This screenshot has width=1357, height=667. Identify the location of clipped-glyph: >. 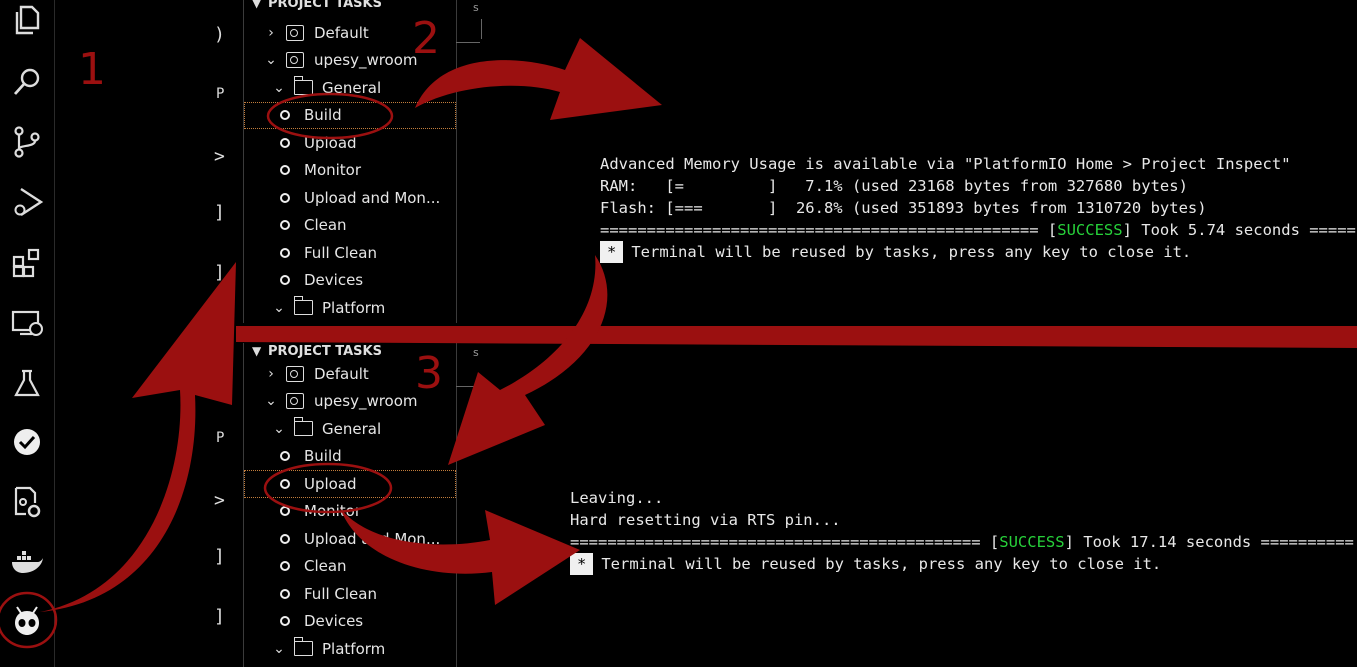
(219, 500).